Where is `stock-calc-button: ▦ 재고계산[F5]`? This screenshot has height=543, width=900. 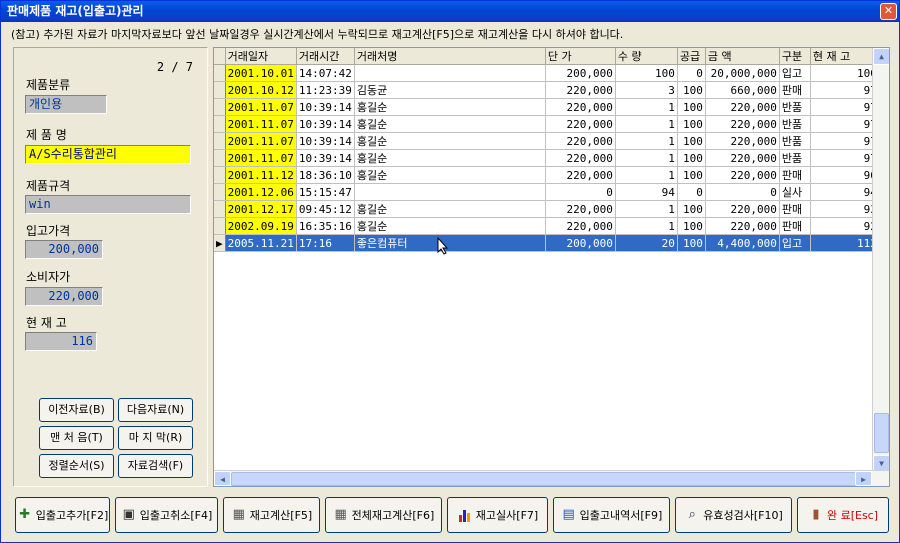 stock-calc-button: ▦ 재고계산[F5] is located at coordinates (271, 515).